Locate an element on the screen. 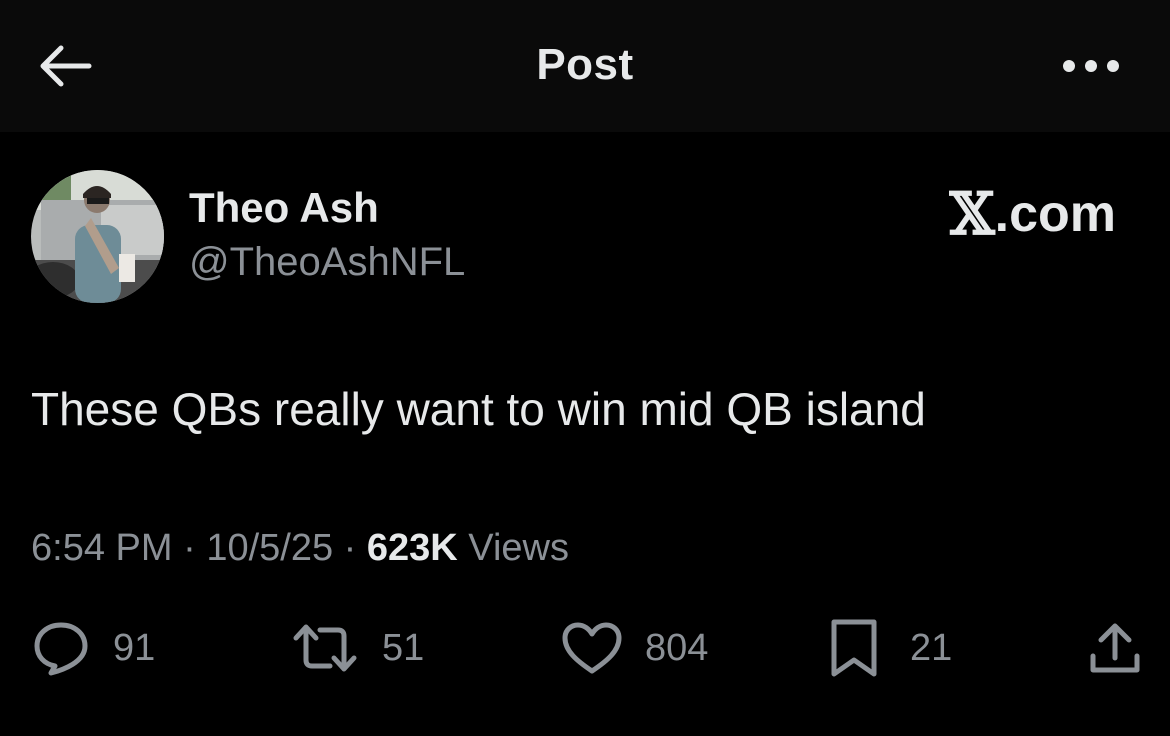 The width and height of the screenshot is (1170, 736). author-display-name: Theo Ash is located at coordinates (284, 208).